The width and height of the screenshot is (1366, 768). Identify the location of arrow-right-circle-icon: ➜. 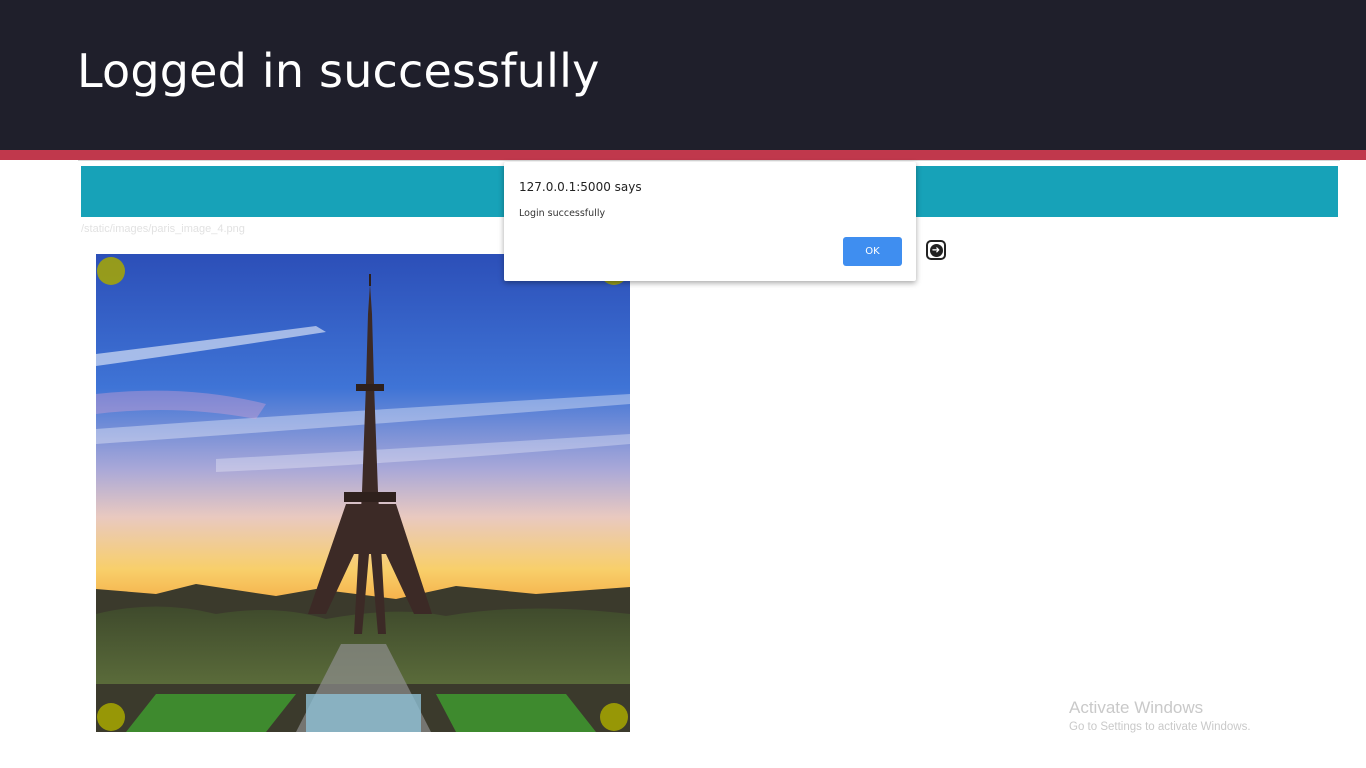
(936, 250).